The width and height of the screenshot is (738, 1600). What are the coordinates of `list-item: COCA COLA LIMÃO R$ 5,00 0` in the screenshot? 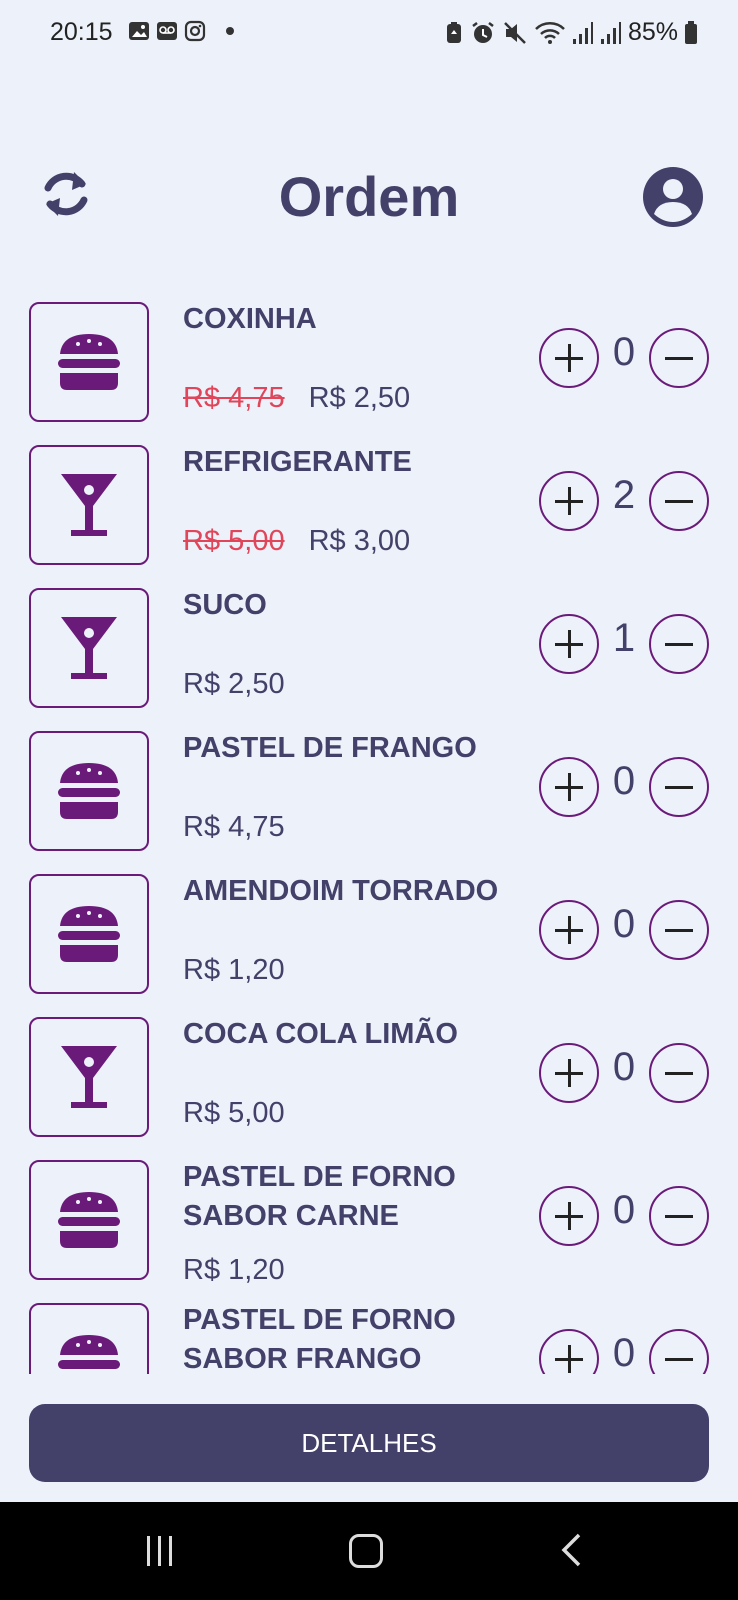 It's located at (369, 1072).